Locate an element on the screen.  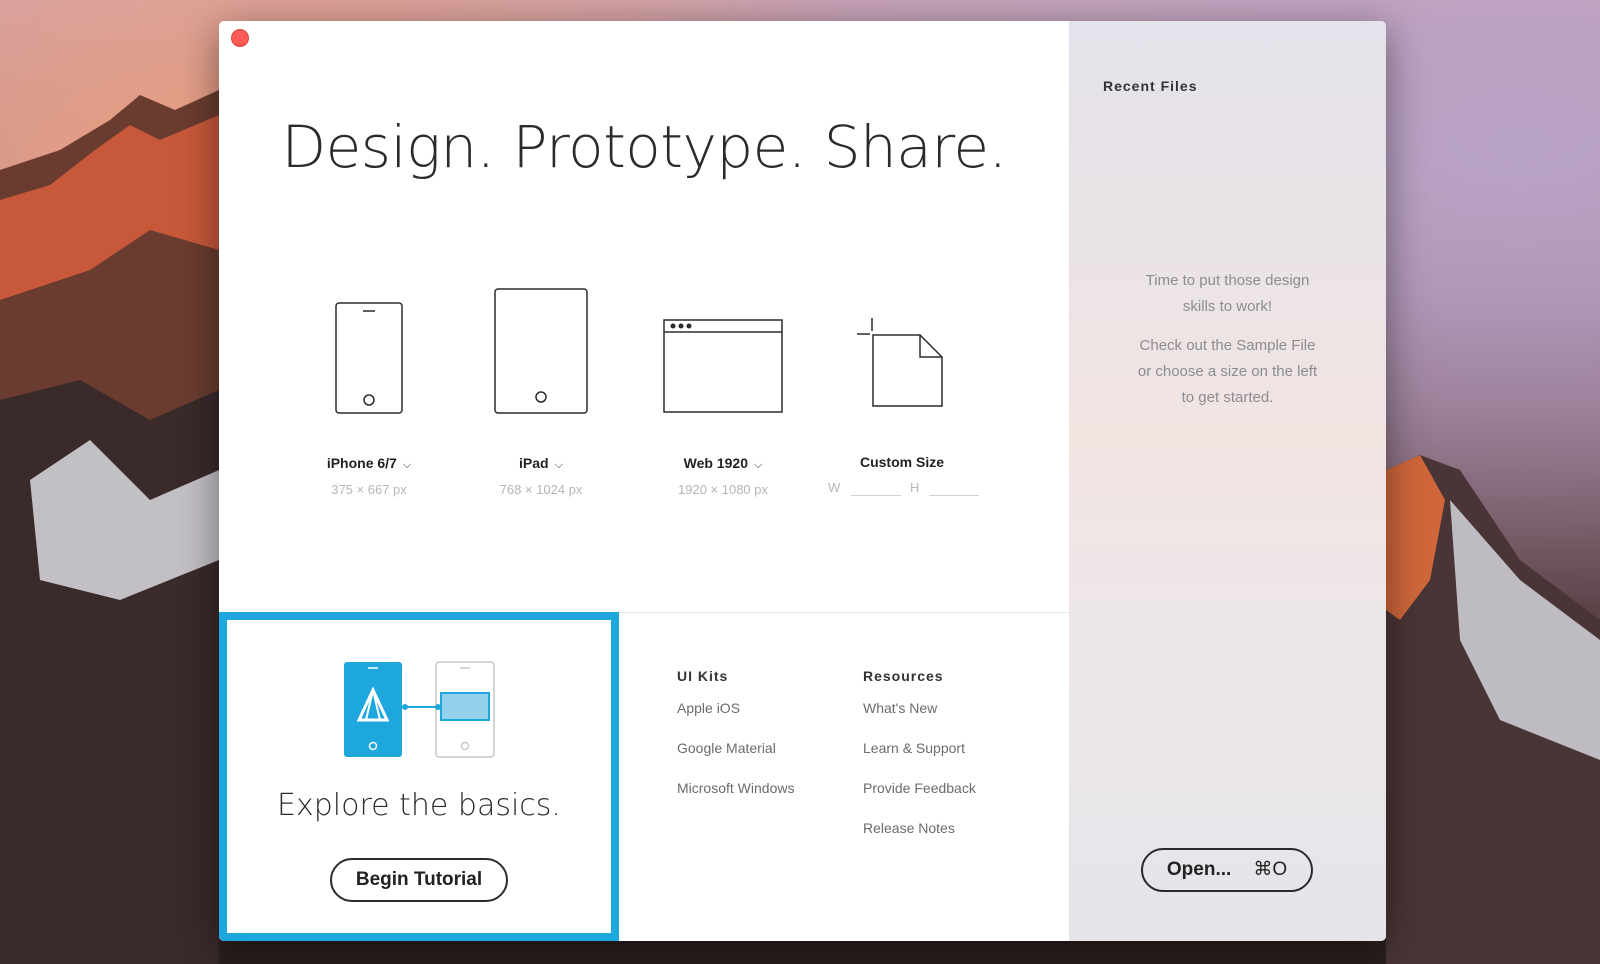
phone-icon is located at coordinates (369, 358).